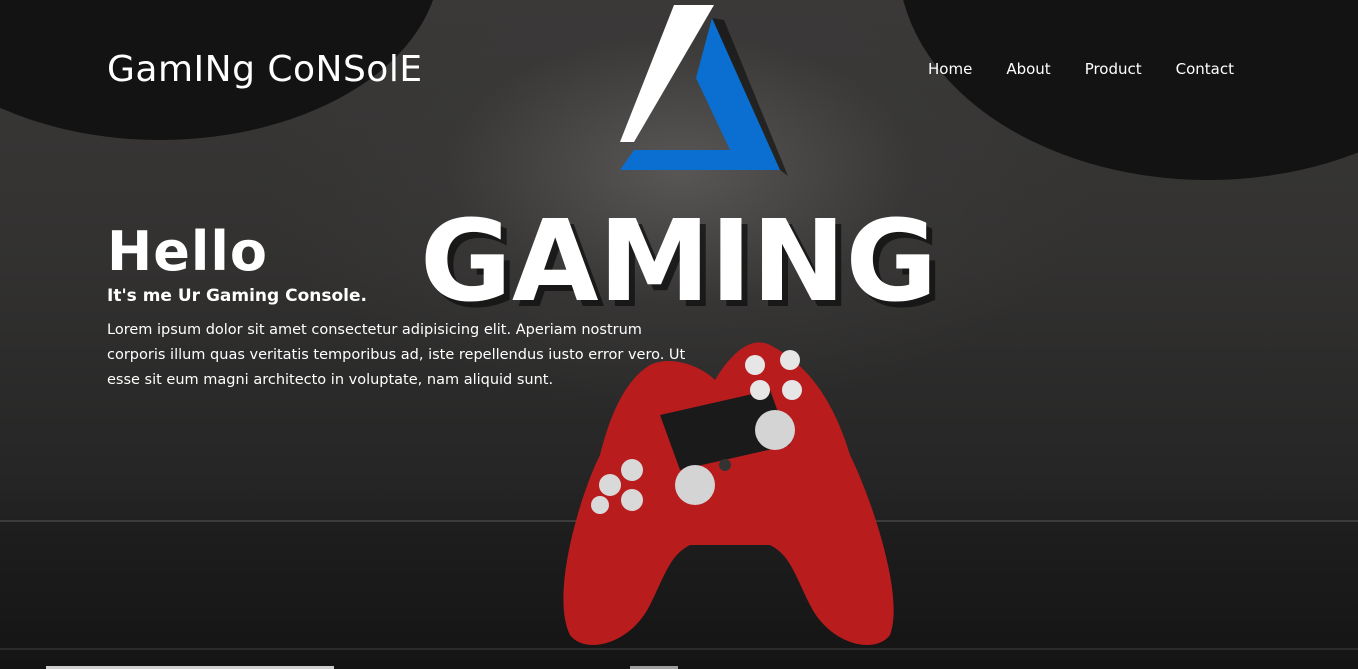 This screenshot has width=1358, height=669. What do you see at coordinates (704, 90) in the screenshot?
I see `gaming-logo-icon` at bounding box center [704, 90].